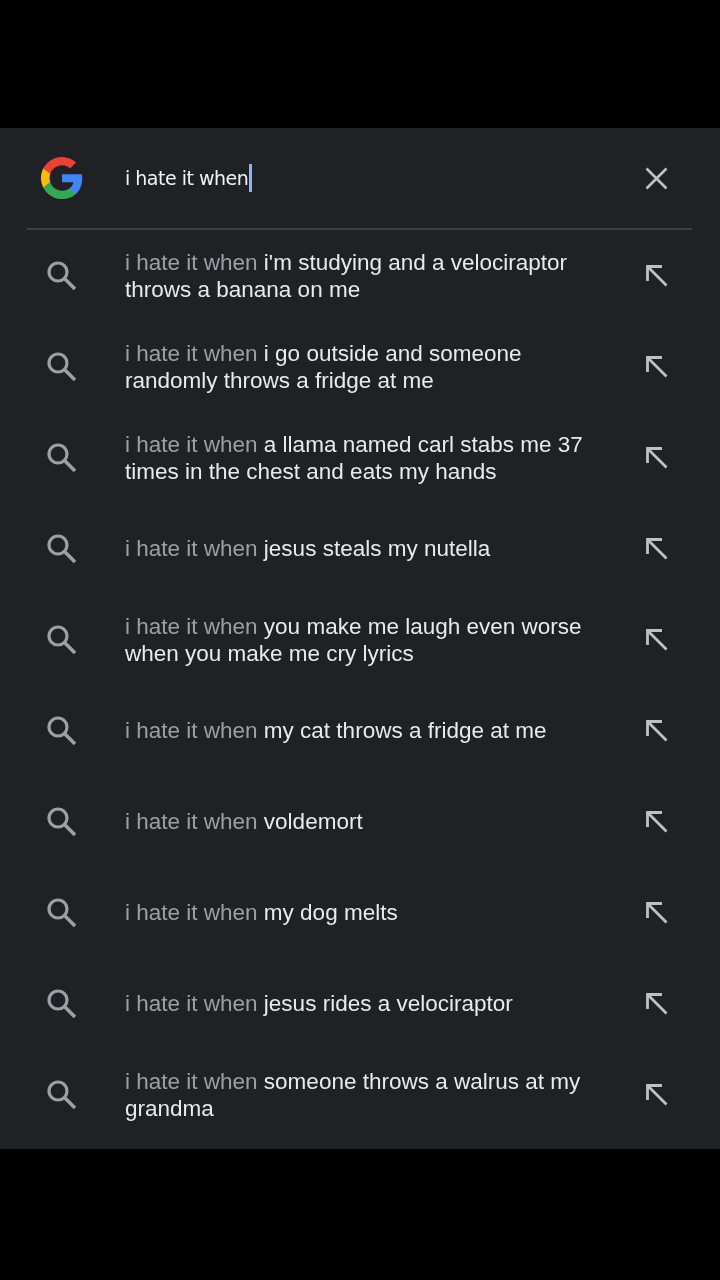 The height and width of the screenshot is (1280, 720). What do you see at coordinates (385, 178) in the screenshot?
I see `search-field: i hate it when` at bounding box center [385, 178].